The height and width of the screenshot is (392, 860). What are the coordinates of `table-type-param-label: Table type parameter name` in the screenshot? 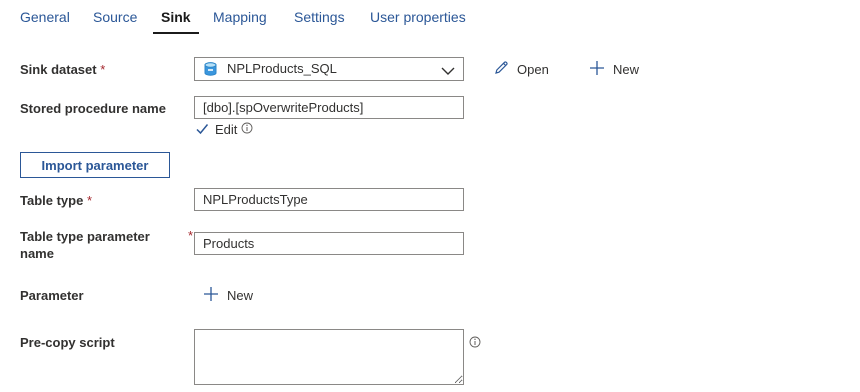 It's located at (85, 245).